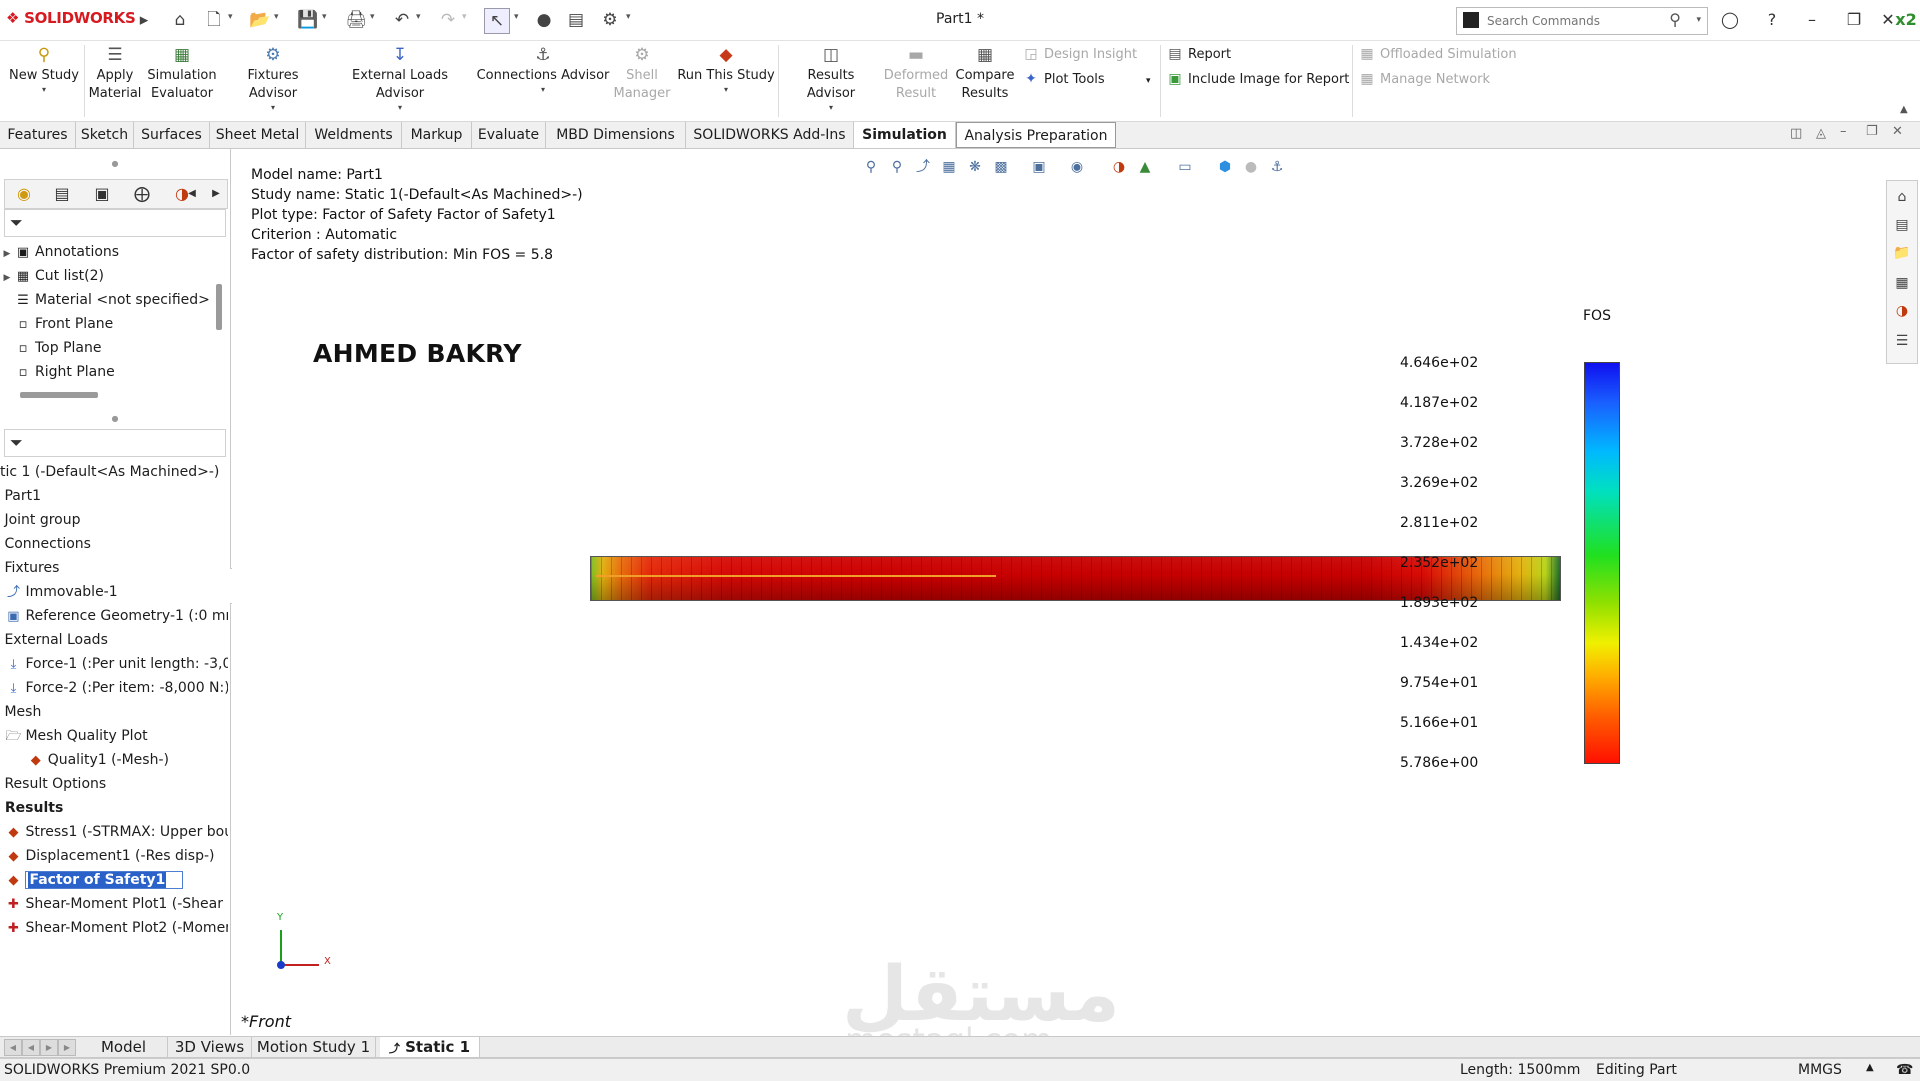 This screenshot has width=1920, height=1081. I want to click on appearances-icon: ◑, so click(1902, 311).